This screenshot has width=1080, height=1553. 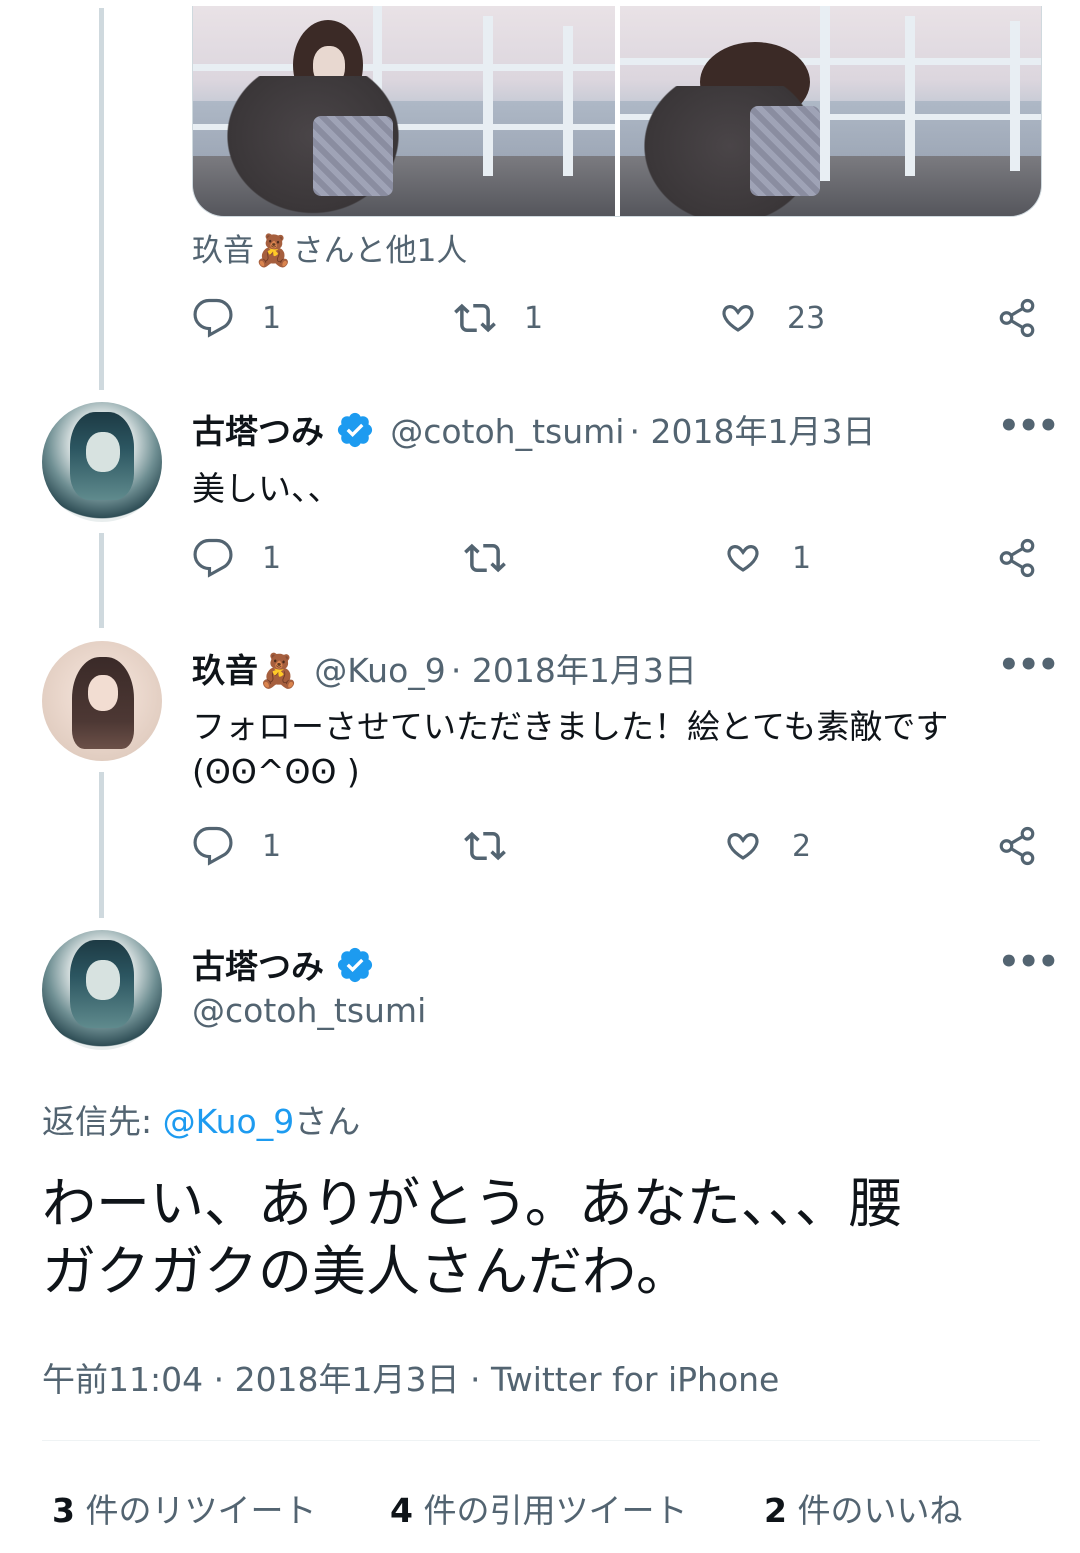 What do you see at coordinates (802, 846) in the screenshot?
I see `like-count: 2` at bounding box center [802, 846].